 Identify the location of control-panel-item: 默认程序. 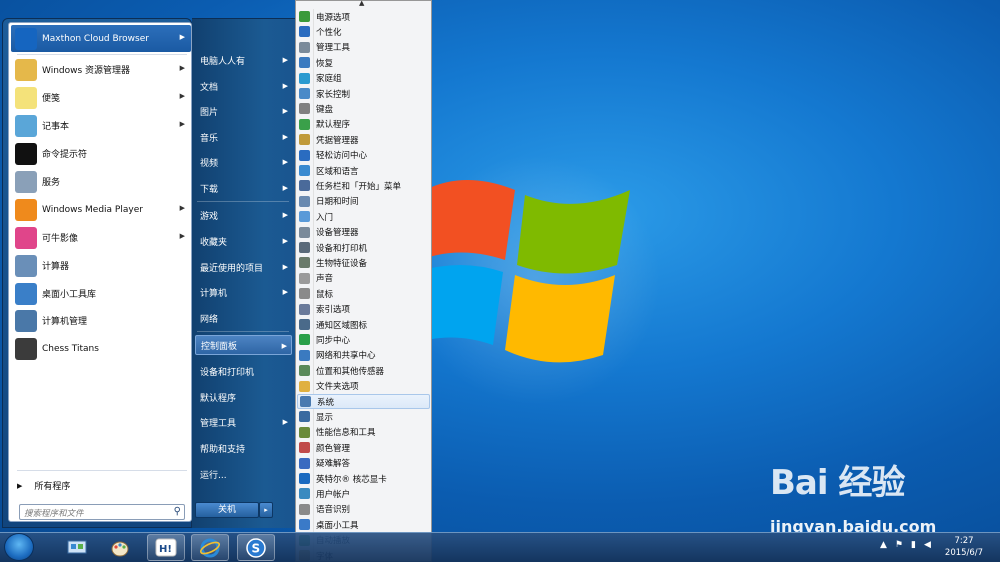
(363, 124).